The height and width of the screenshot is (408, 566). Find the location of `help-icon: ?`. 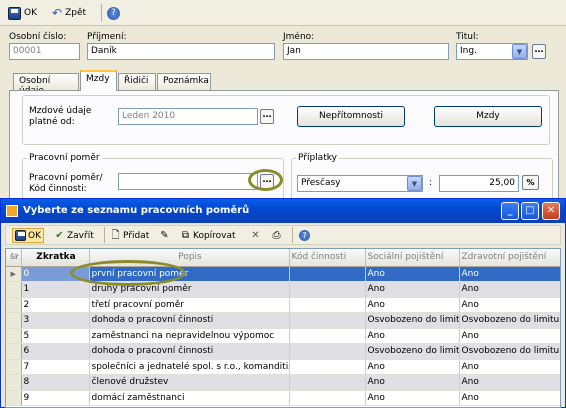

help-icon: ? is located at coordinates (304, 235).